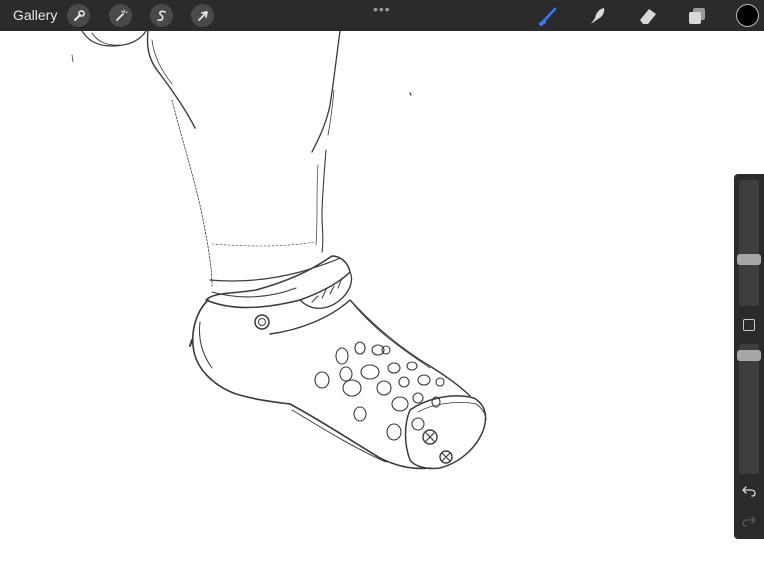 Image resolution: width=764 pixels, height=573 pixels. I want to click on arrow-cursor-icon, so click(202, 15).